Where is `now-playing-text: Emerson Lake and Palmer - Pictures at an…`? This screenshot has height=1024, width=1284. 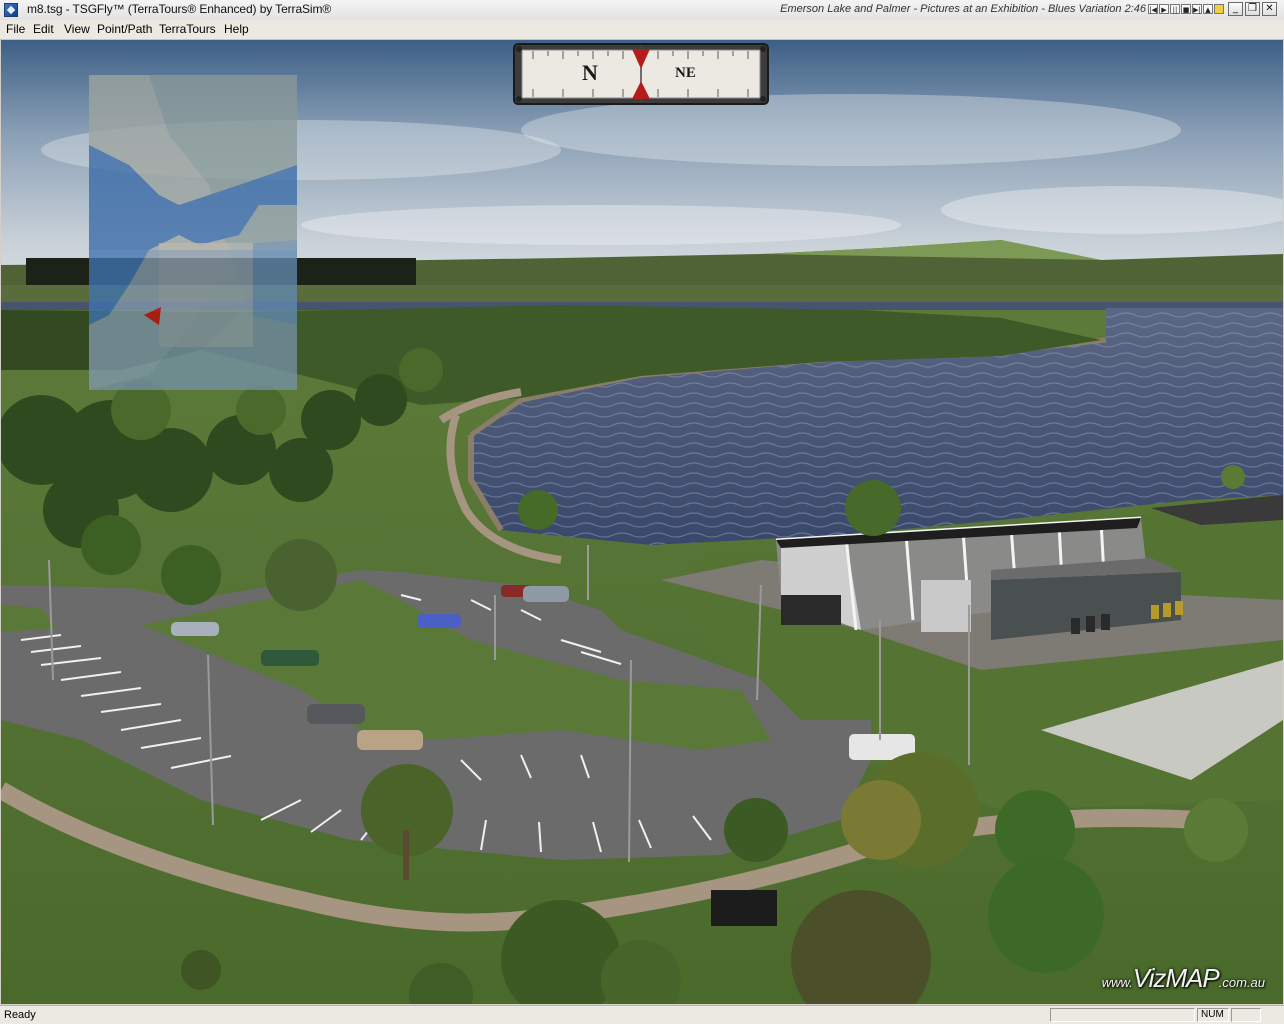 now-playing-text: Emerson Lake and Palmer - Pictures at an… is located at coordinates (963, 9).